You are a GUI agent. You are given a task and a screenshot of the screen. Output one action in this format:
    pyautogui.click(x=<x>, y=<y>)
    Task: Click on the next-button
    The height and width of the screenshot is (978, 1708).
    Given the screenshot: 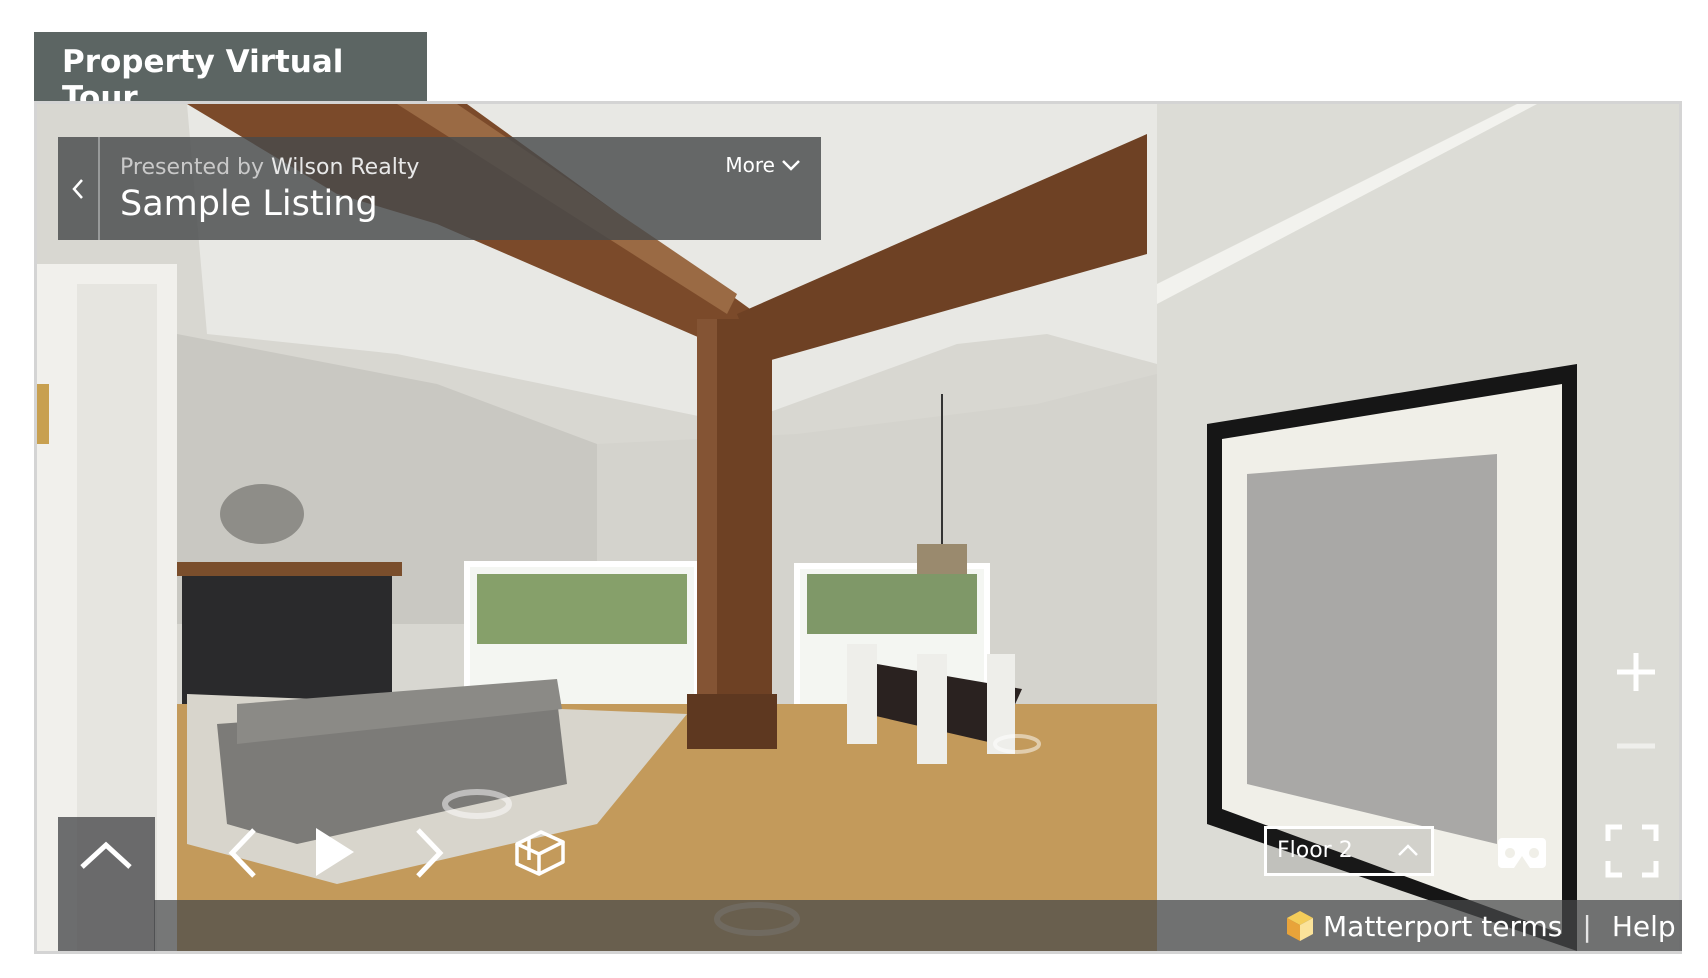 What is the action you would take?
    pyautogui.click(x=428, y=853)
    